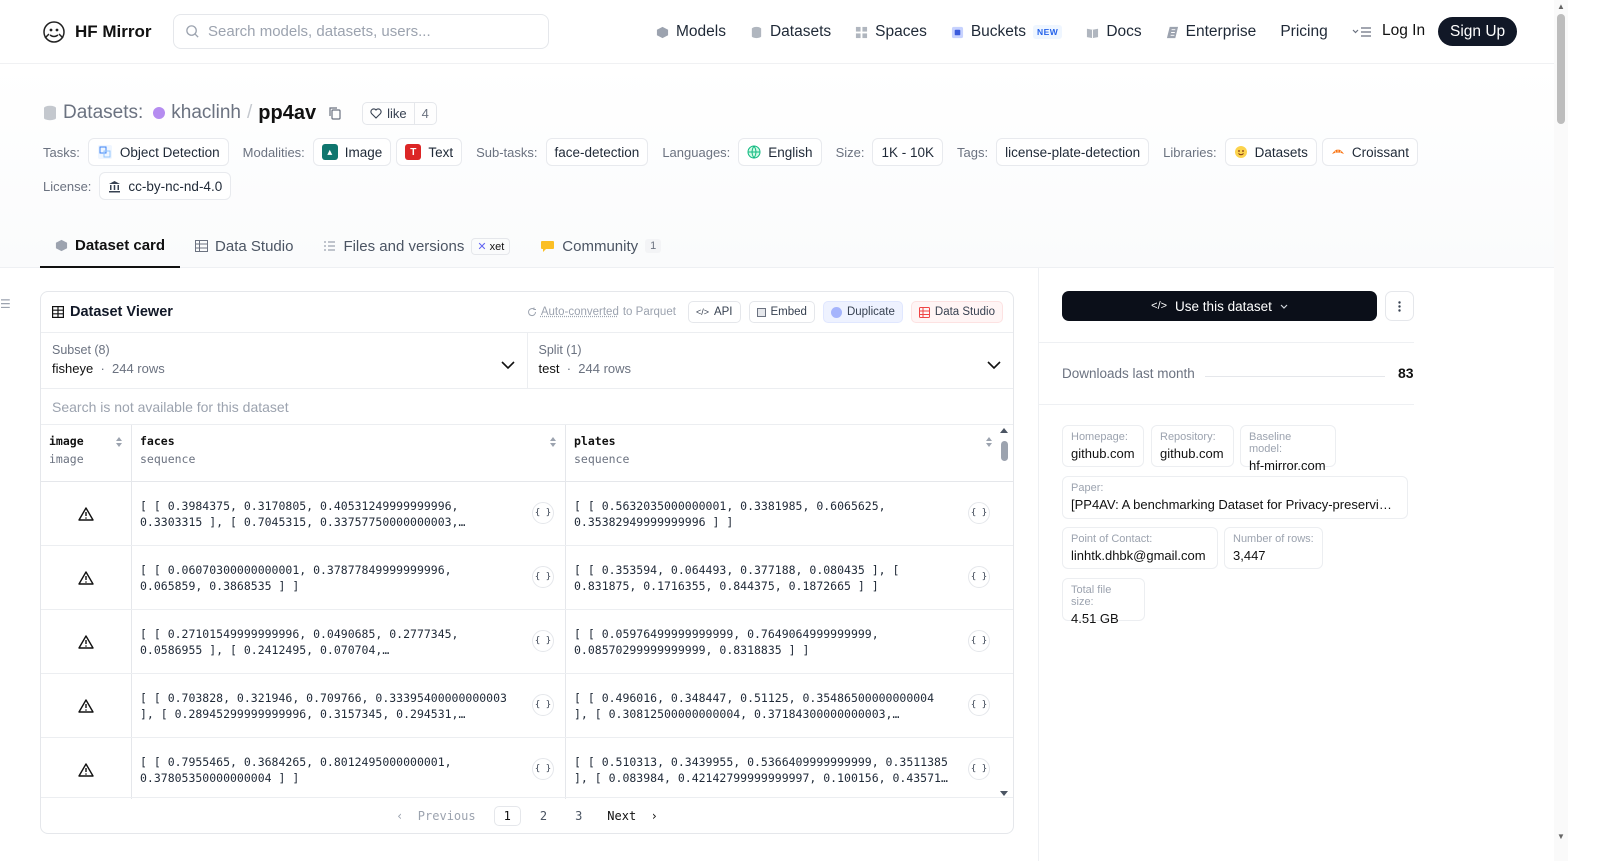 The height and width of the screenshot is (861, 1600). Describe the element at coordinates (1103, 446) in the screenshot. I see `meta-homepage: Homepage: github.com` at that location.